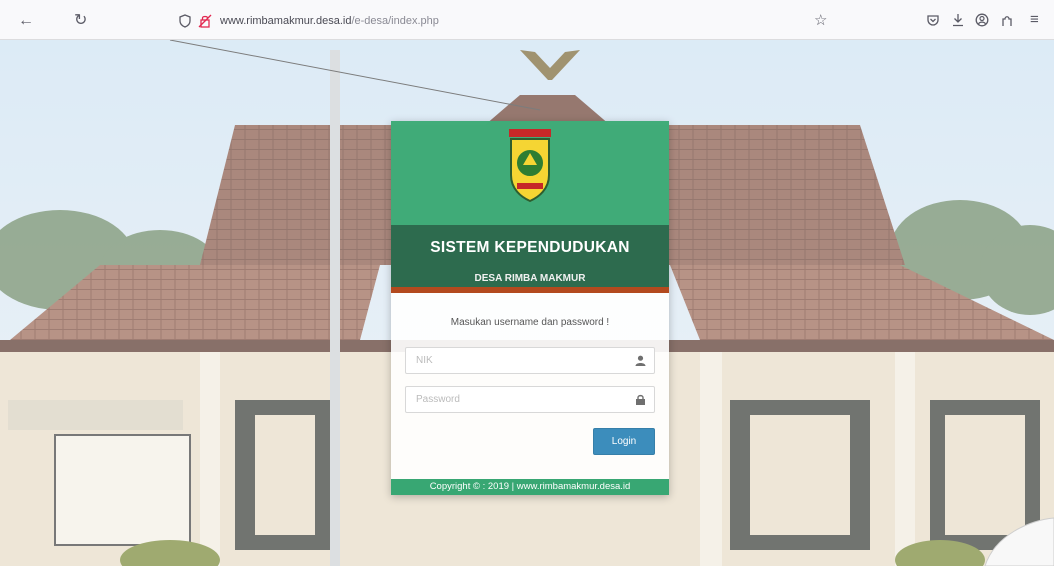 The image size is (1054, 566). What do you see at coordinates (640, 360) in the screenshot?
I see `user-icon` at bounding box center [640, 360].